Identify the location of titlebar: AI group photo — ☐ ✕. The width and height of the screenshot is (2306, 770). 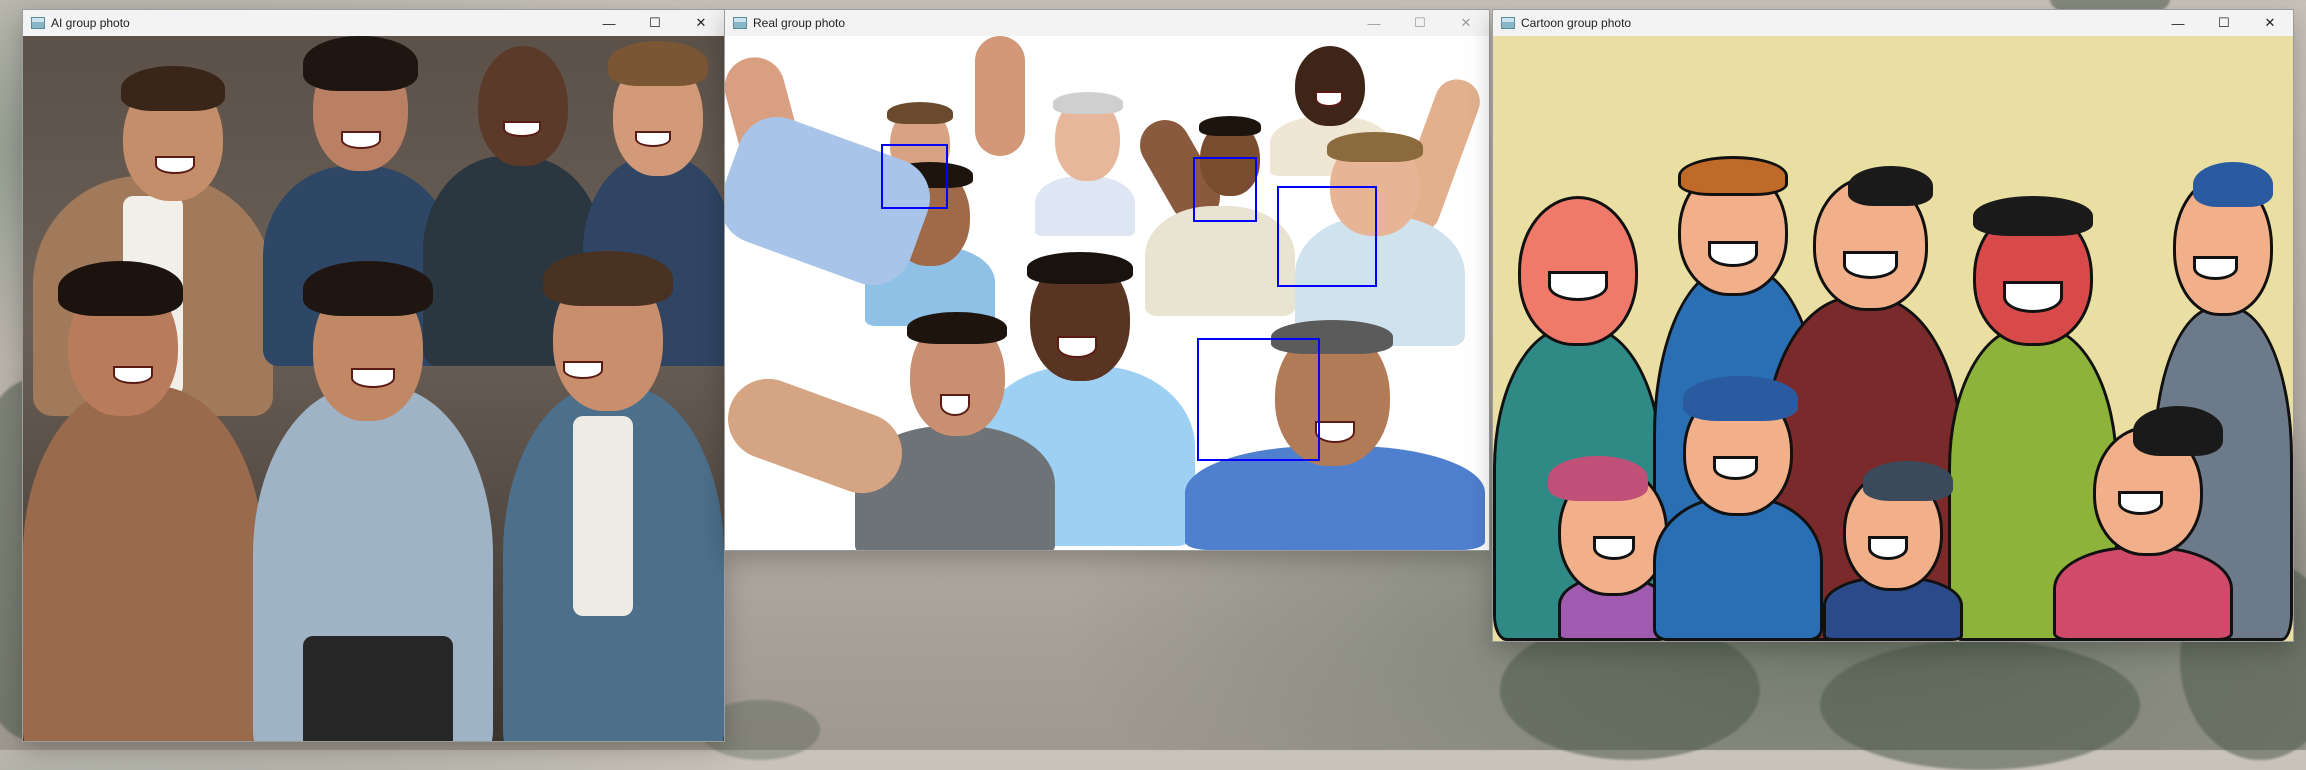
(373, 23).